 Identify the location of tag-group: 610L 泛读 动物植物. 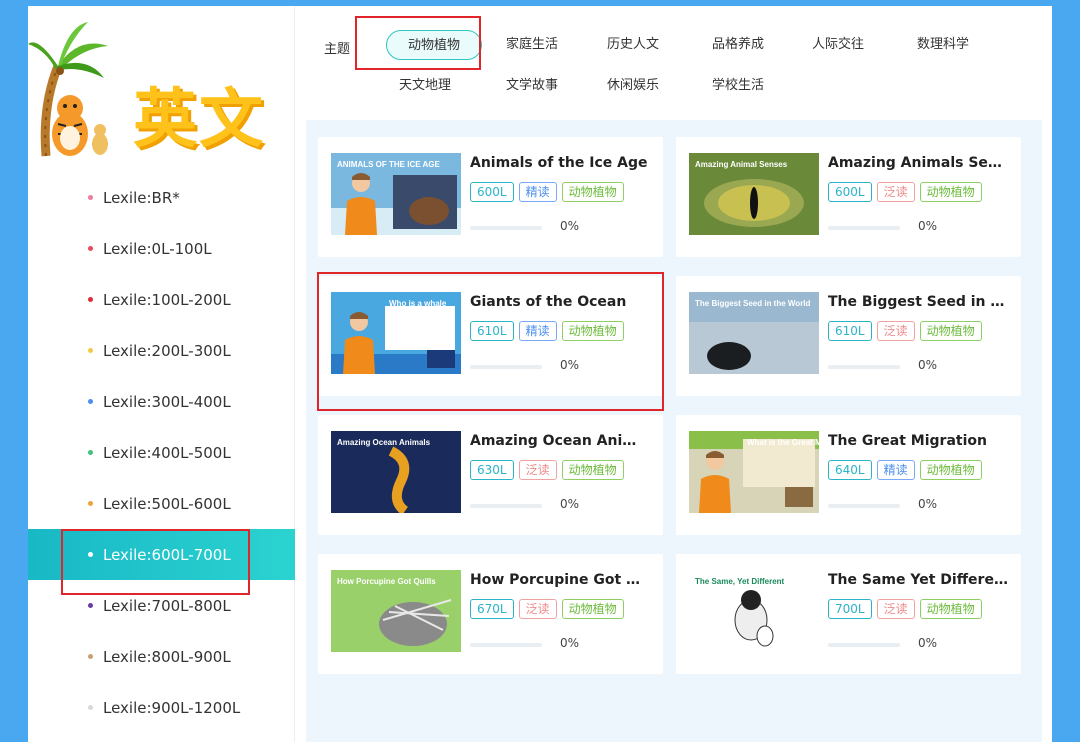
(905, 331).